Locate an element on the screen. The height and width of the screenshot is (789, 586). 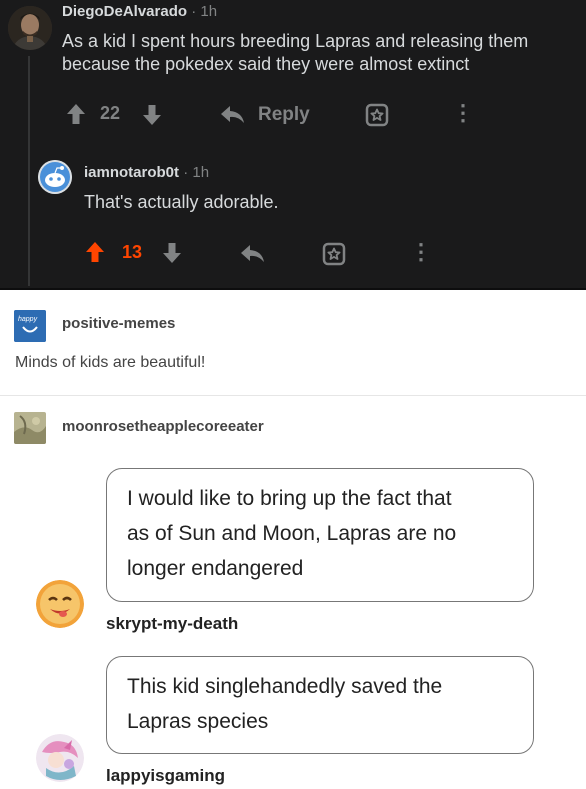
avatar-portrait-icon is located at coordinates (30, 28).